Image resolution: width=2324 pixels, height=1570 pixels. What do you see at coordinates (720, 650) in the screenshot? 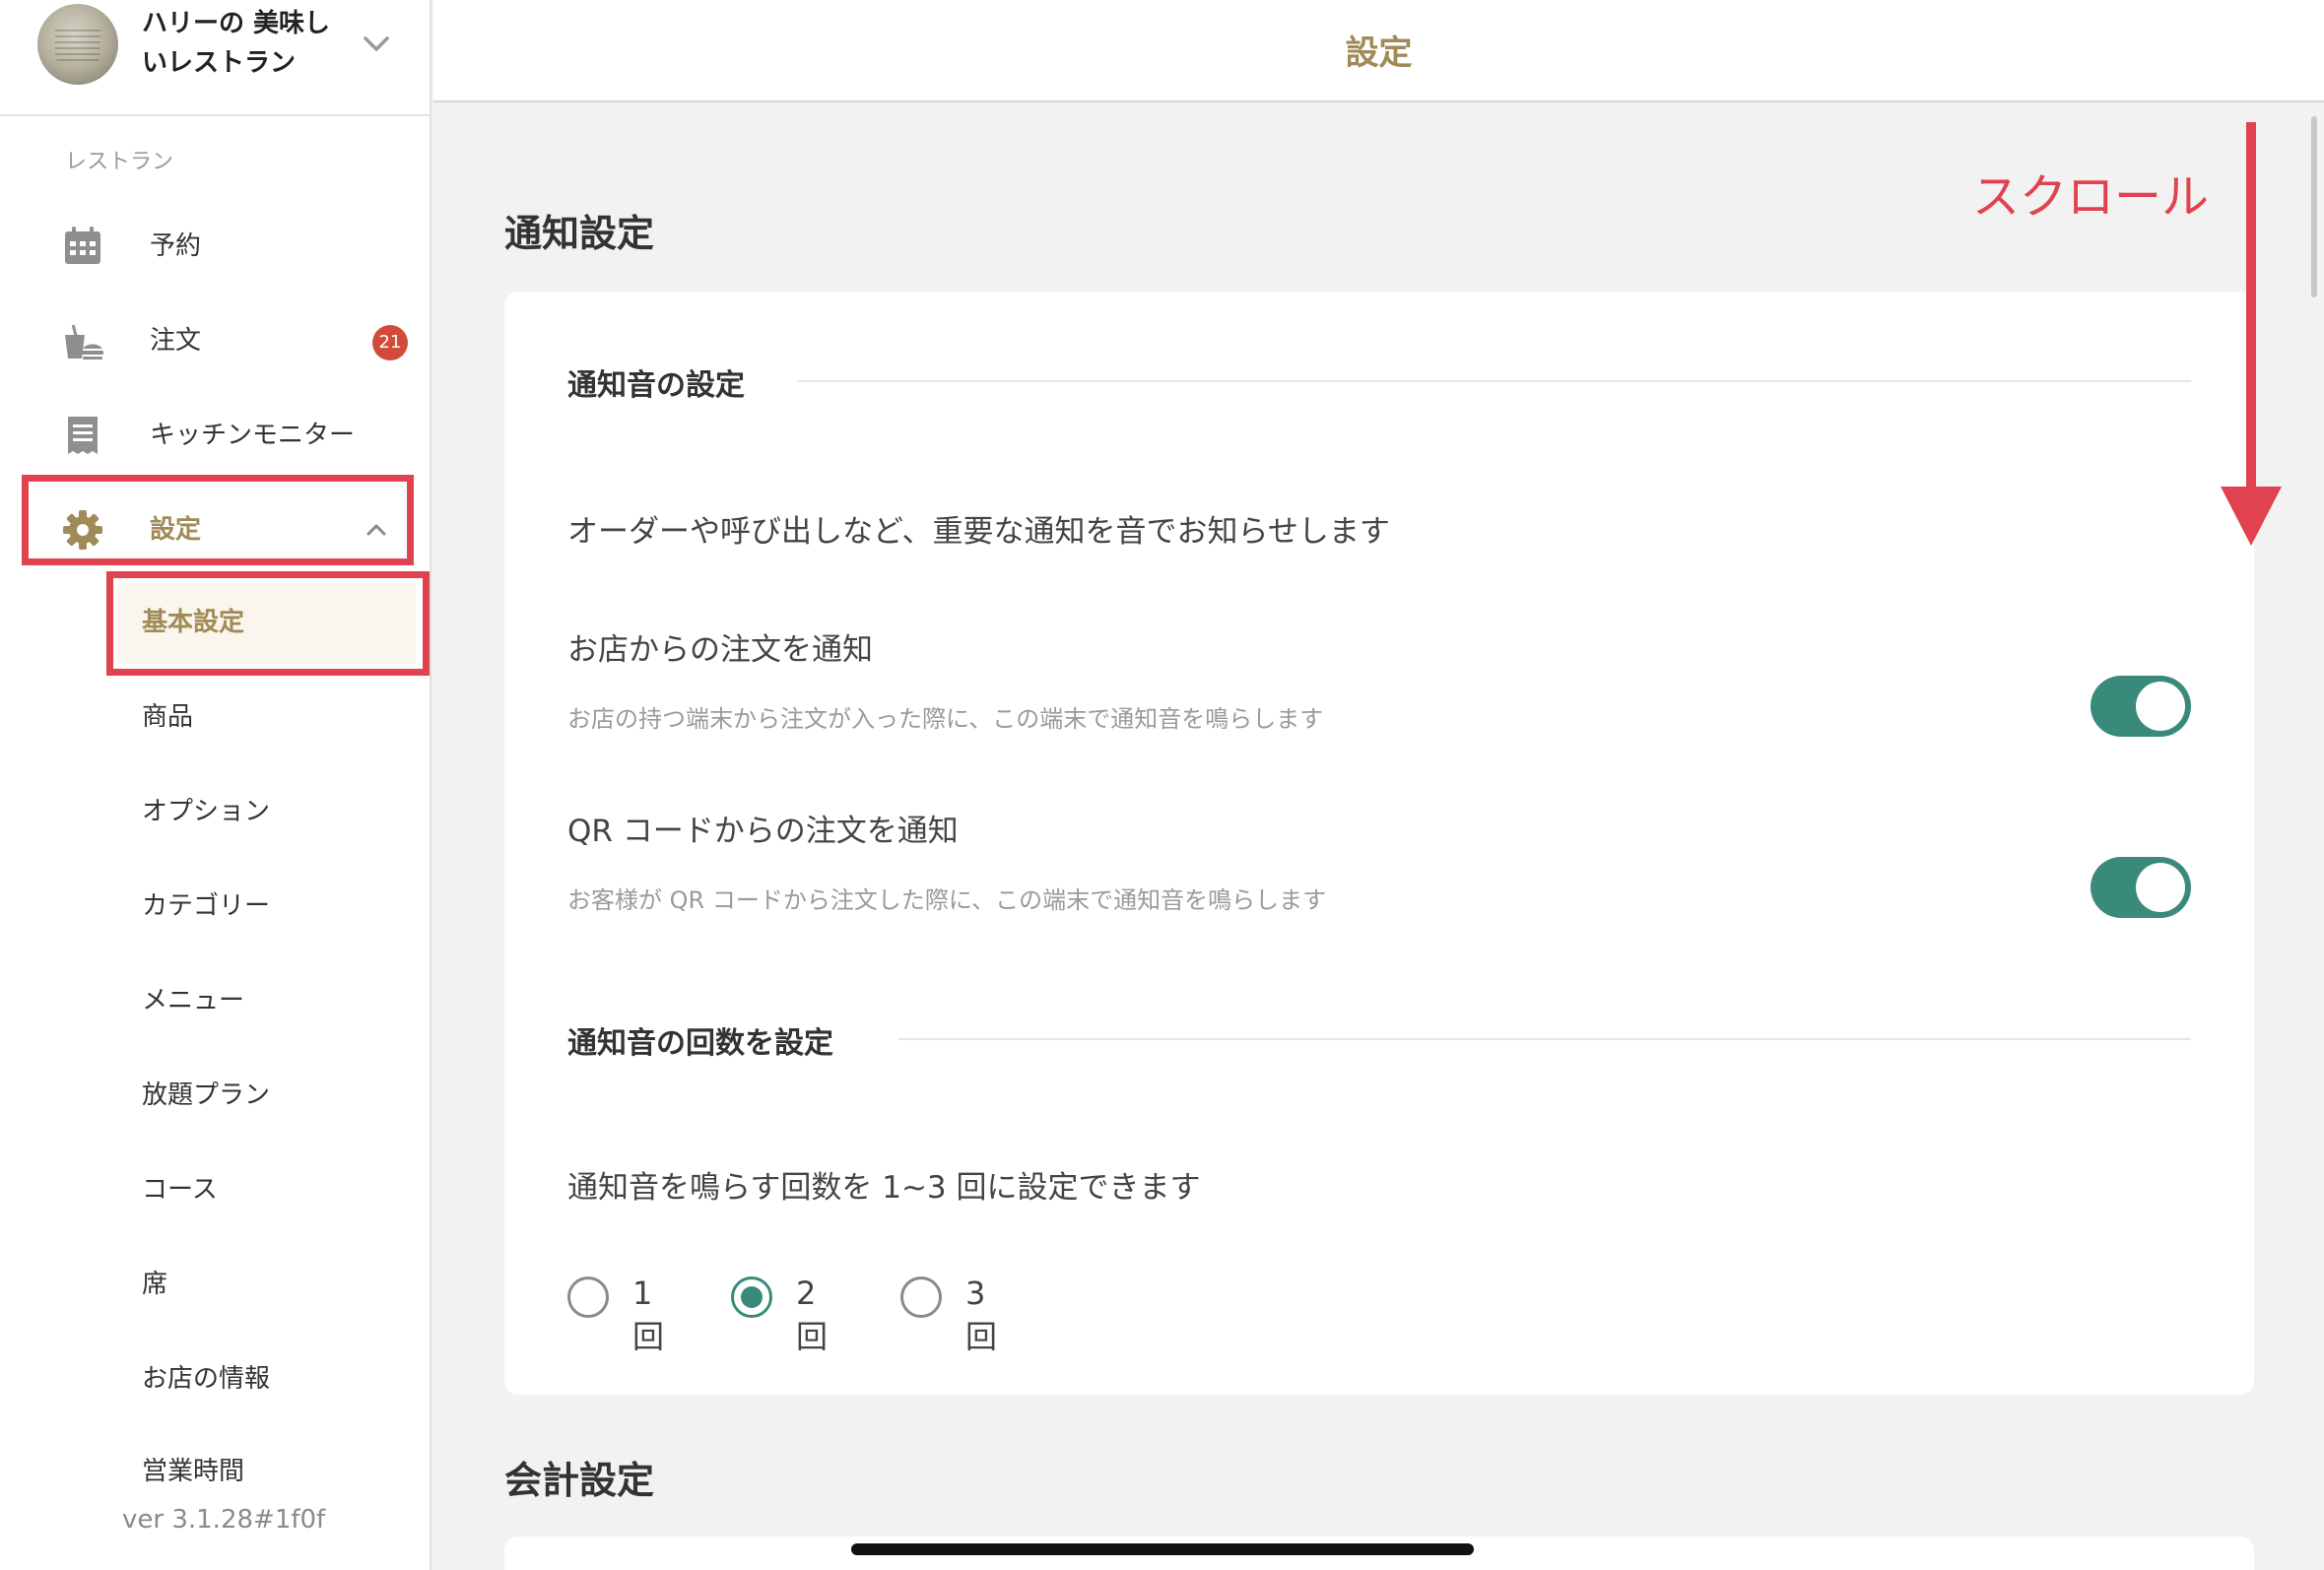
I see `store-order-notify-title: お店からの注文を通知` at bounding box center [720, 650].